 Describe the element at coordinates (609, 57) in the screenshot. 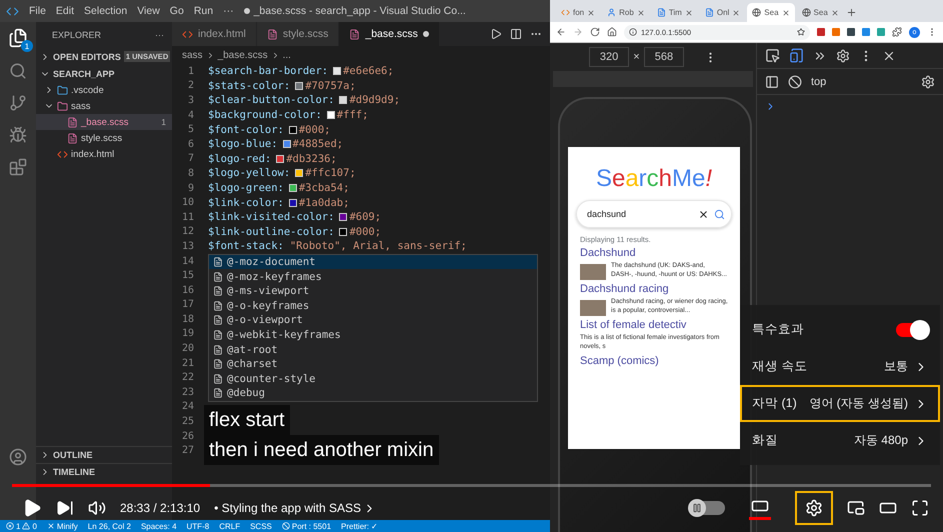

I see `width-field: 320` at that location.